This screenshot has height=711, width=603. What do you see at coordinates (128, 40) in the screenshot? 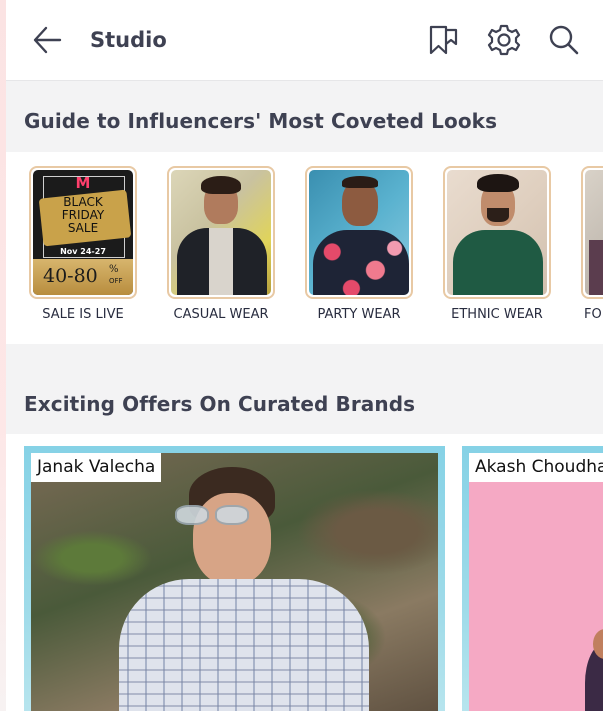
I see `page-title: Studio` at bounding box center [128, 40].